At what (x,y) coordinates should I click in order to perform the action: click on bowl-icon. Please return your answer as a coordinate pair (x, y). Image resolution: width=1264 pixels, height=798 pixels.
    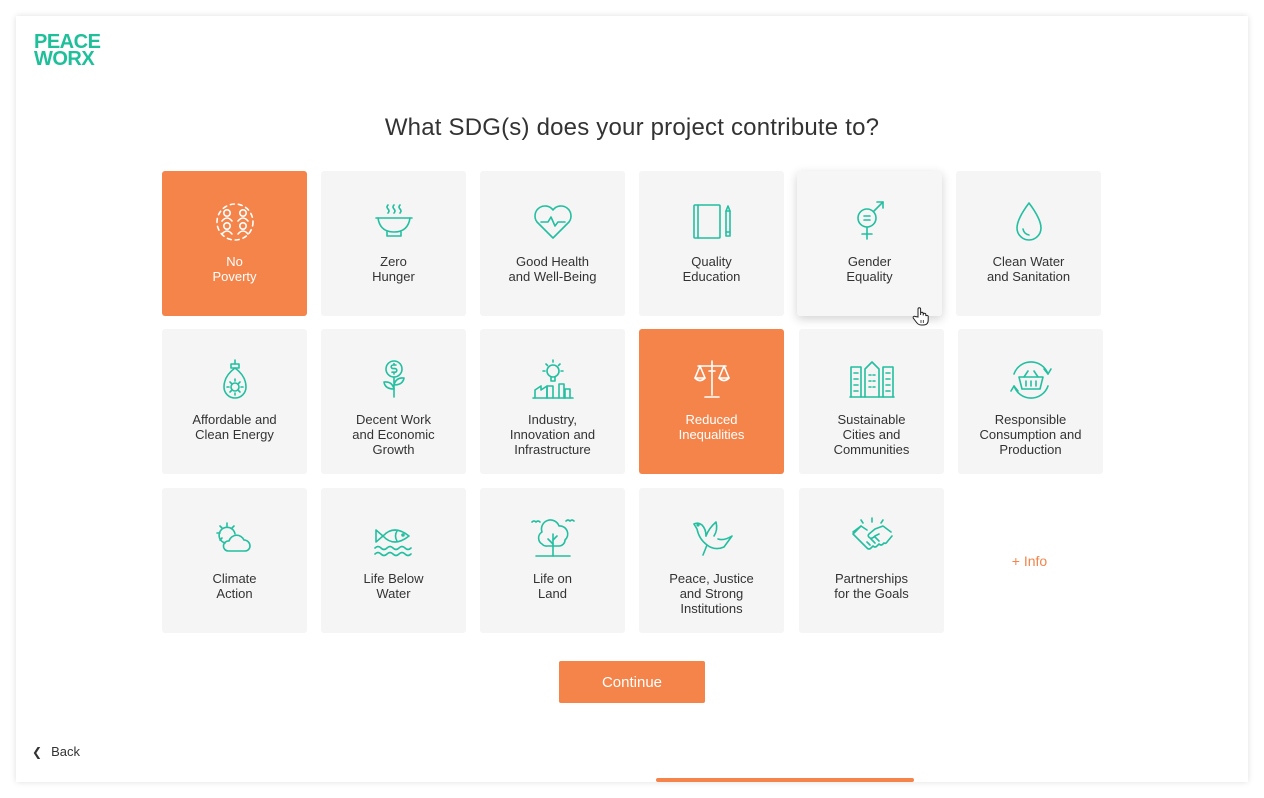
    Looking at the image, I should click on (393, 220).